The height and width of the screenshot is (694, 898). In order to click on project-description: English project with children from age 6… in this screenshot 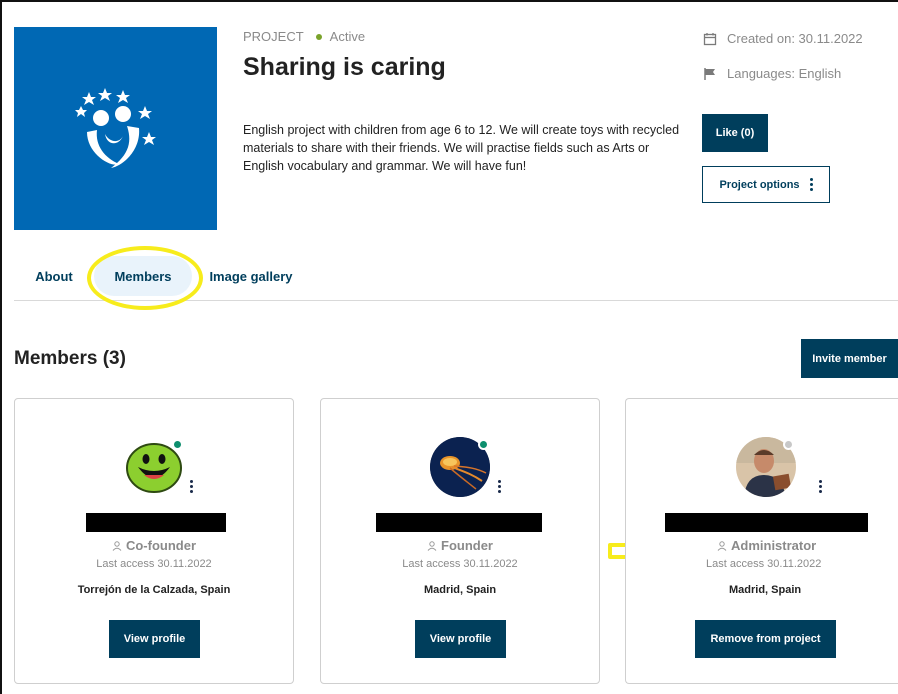, I will do `click(461, 148)`.